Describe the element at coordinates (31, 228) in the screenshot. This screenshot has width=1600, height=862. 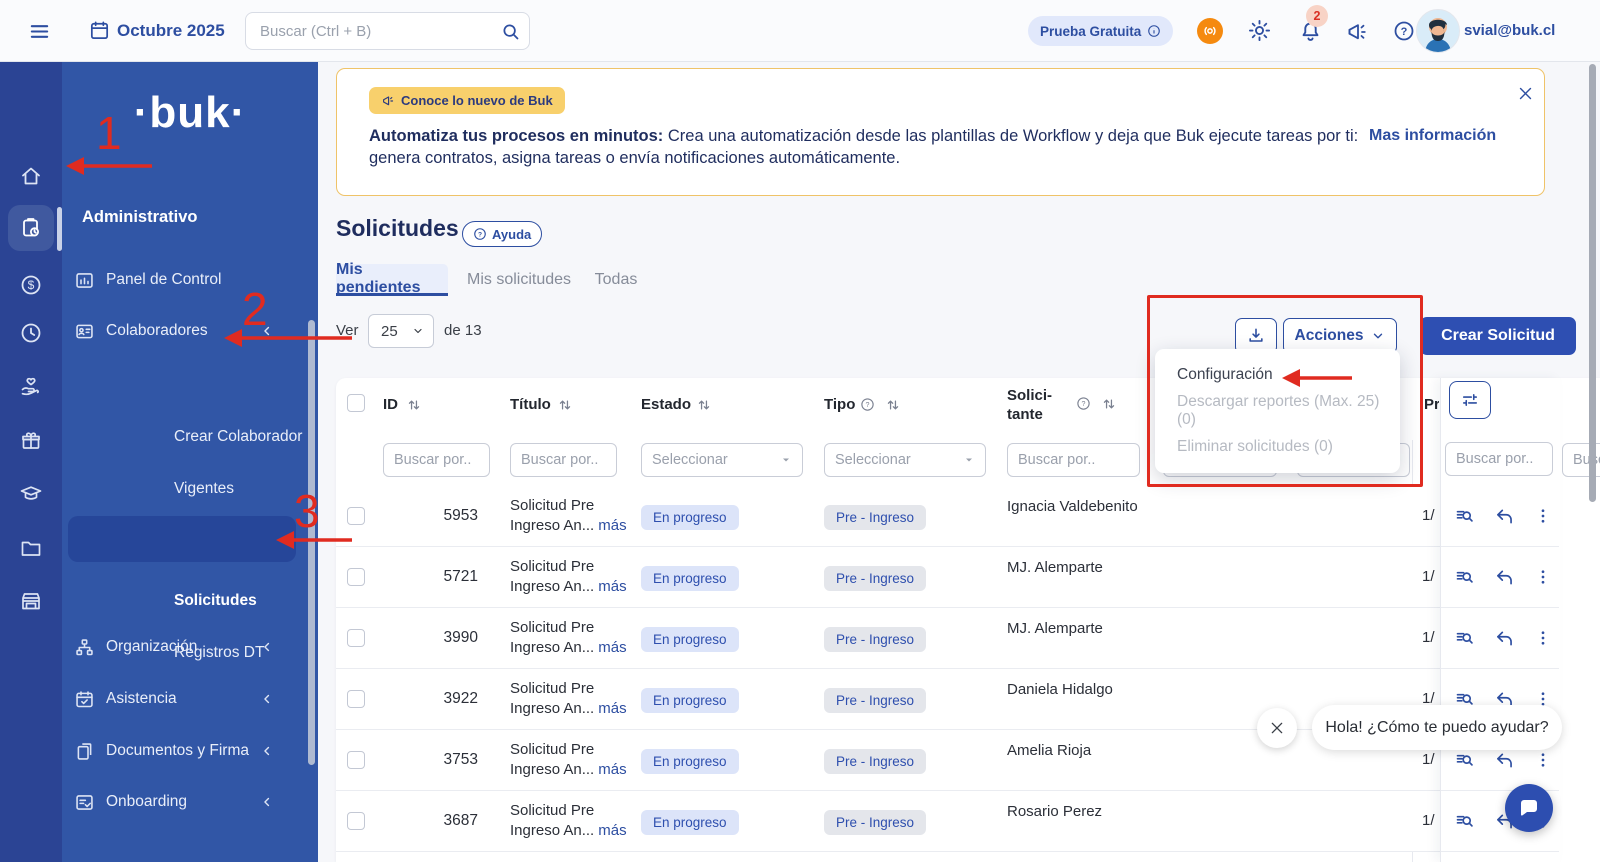
I see `requests-clipboard-icon` at that location.